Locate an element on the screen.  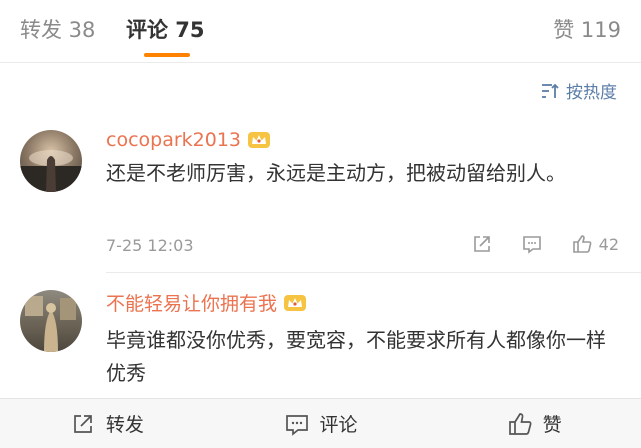
comment-time: 7-25 12:03 is located at coordinates (150, 245).